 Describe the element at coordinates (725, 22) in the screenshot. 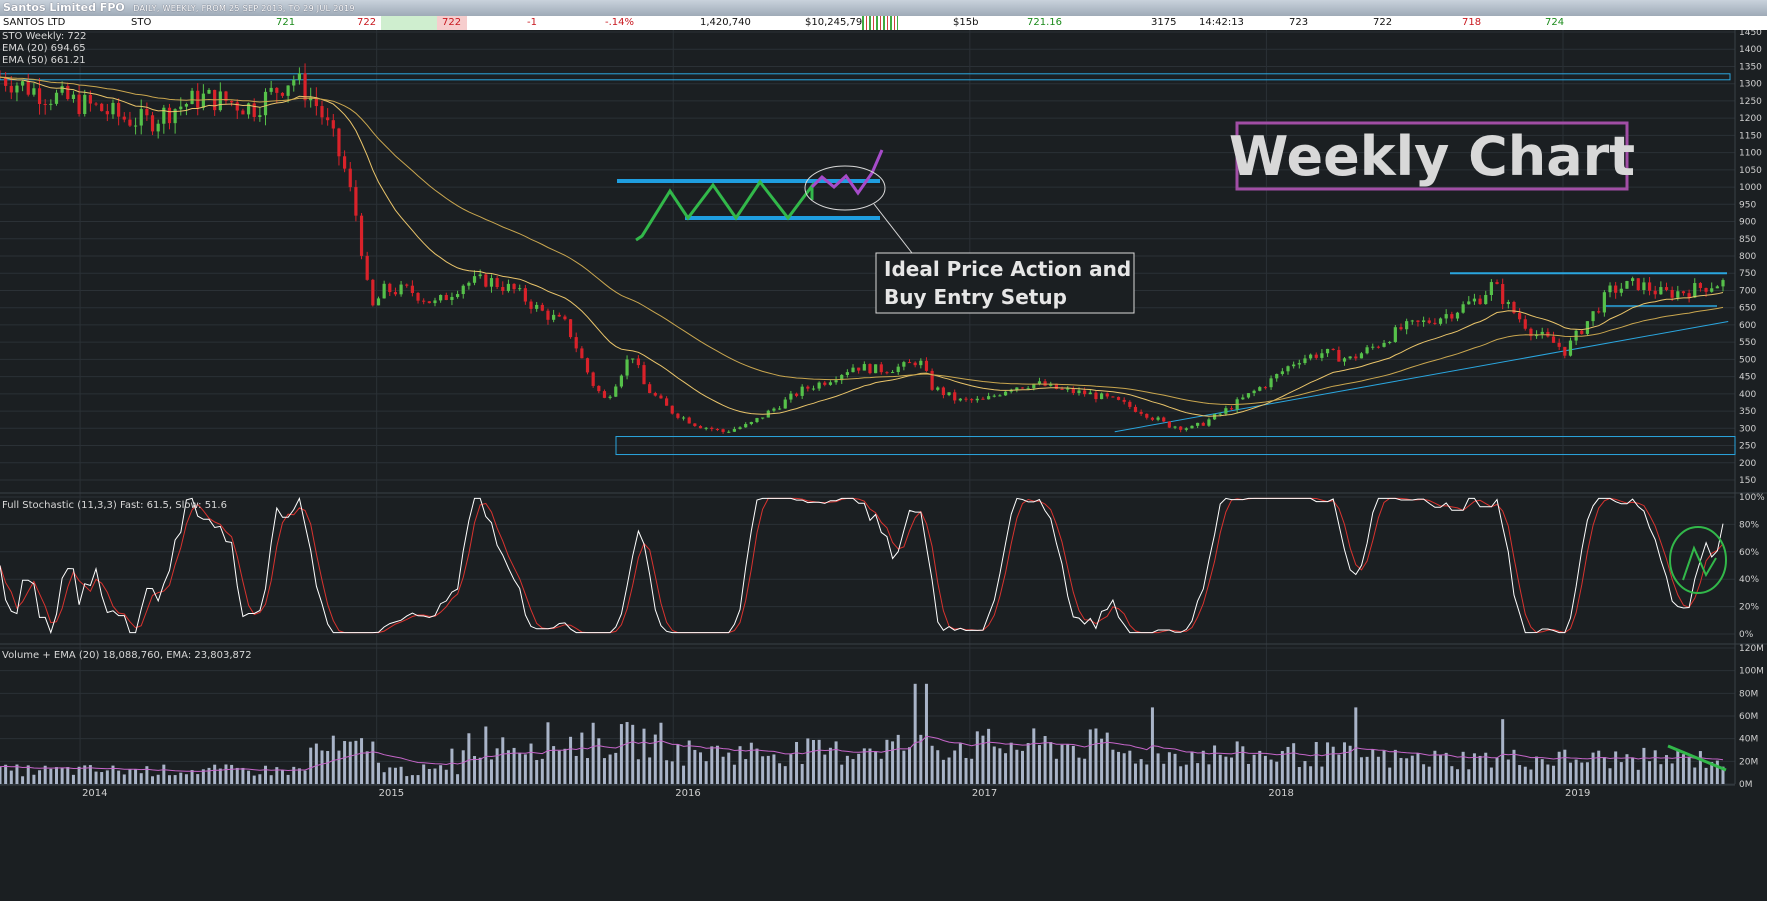

I see `quote-volume: 1,420,740` at that location.